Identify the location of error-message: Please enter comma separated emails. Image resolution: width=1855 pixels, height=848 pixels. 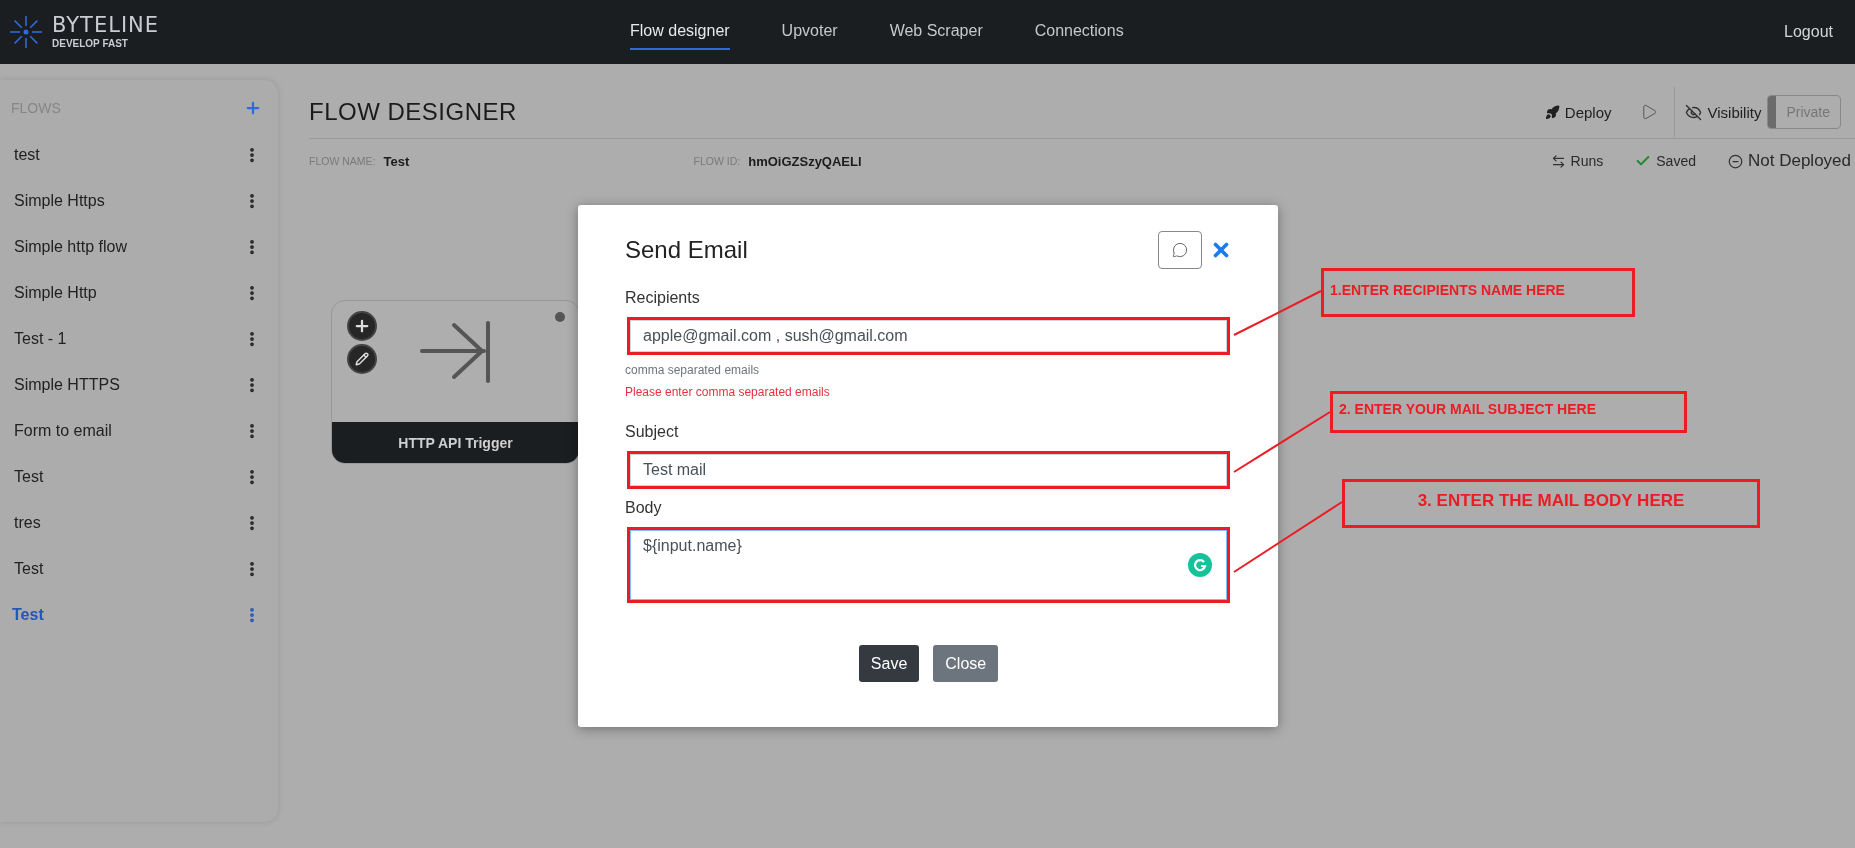
(728, 392).